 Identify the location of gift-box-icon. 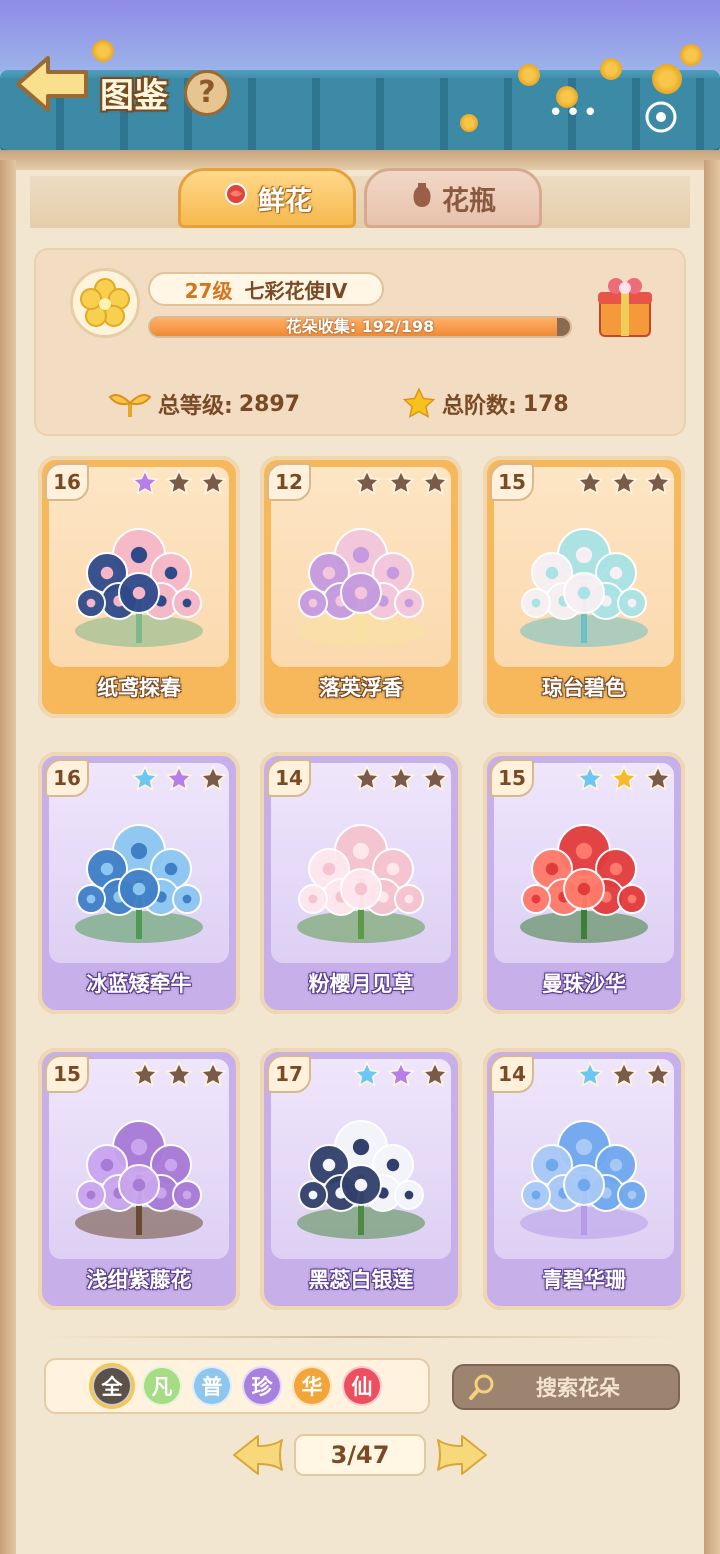
(625, 307).